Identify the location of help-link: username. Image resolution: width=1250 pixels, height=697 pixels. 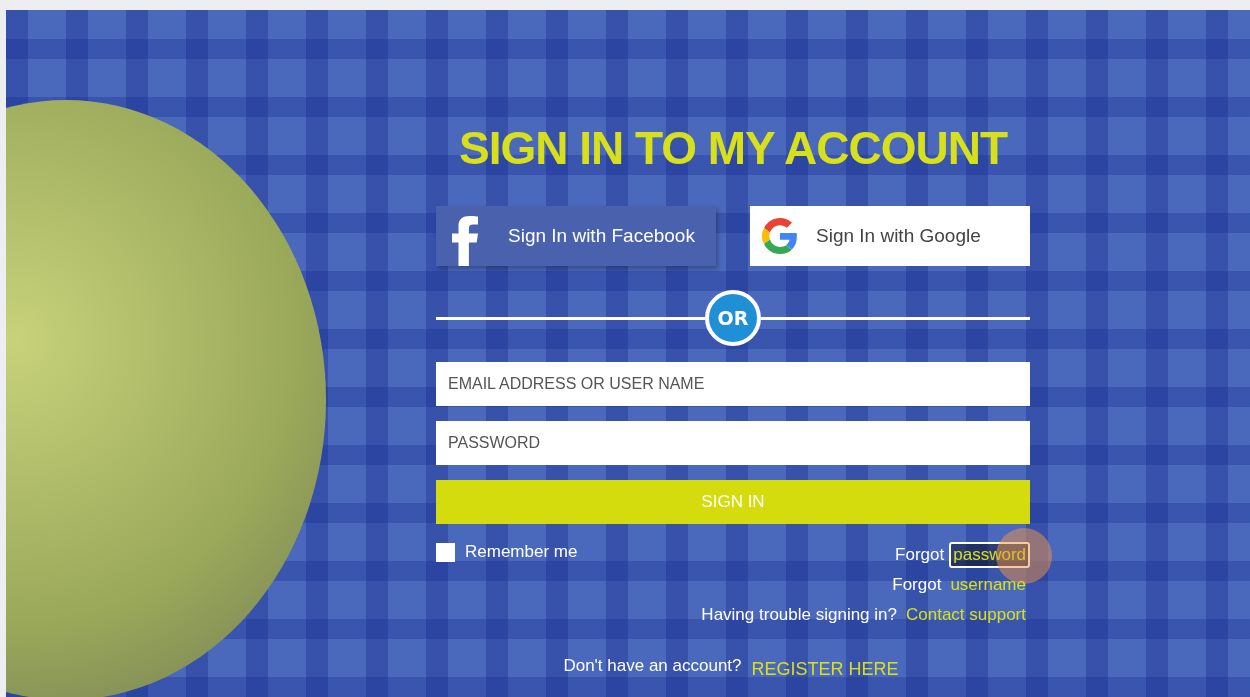
(988, 585).